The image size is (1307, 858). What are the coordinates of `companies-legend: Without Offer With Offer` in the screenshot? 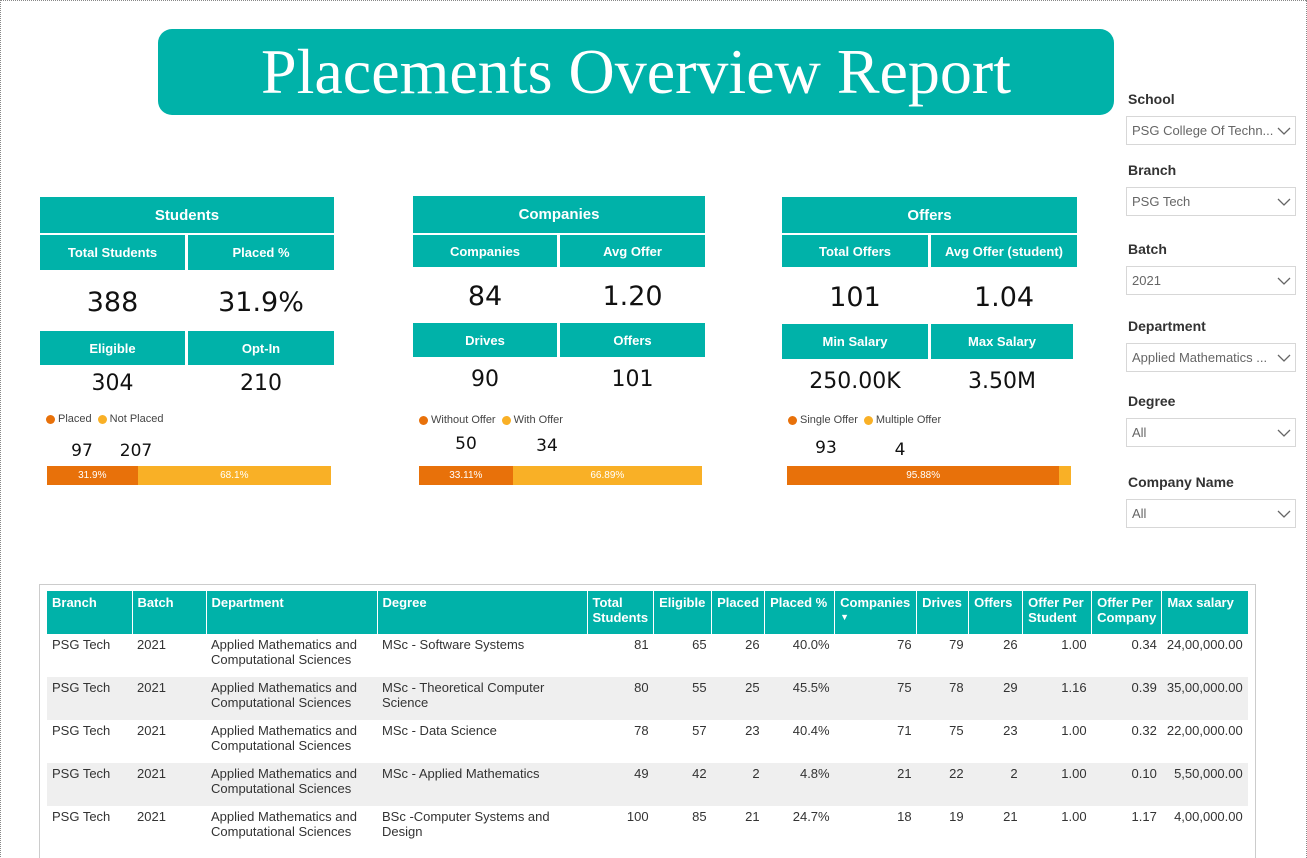 It's located at (491, 420).